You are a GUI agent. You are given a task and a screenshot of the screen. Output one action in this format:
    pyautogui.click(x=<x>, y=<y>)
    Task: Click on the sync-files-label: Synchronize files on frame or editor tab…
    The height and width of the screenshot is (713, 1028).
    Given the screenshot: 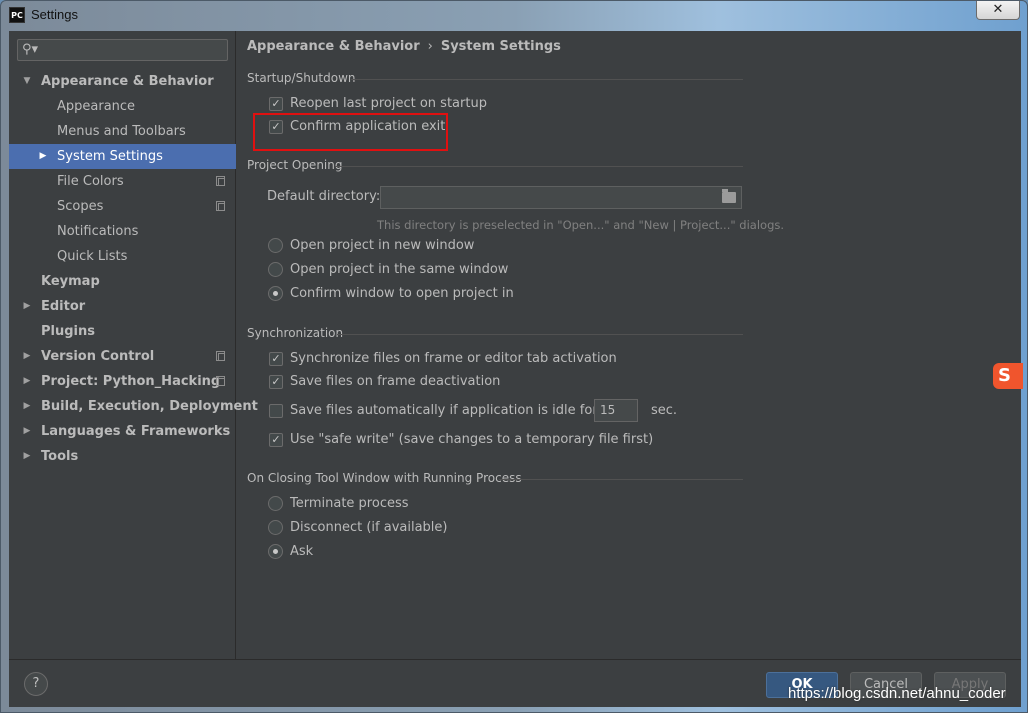 What is the action you would take?
    pyautogui.click(x=453, y=358)
    